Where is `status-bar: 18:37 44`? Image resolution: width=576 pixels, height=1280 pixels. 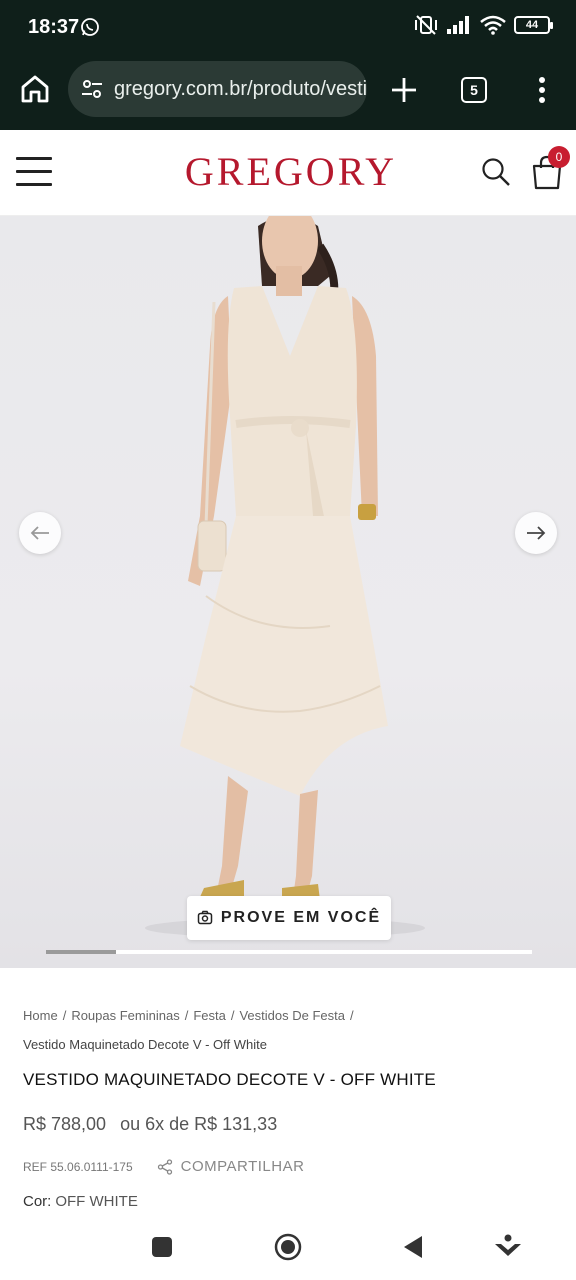
status-bar: 18:37 44 is located at coordinates (288, 28).